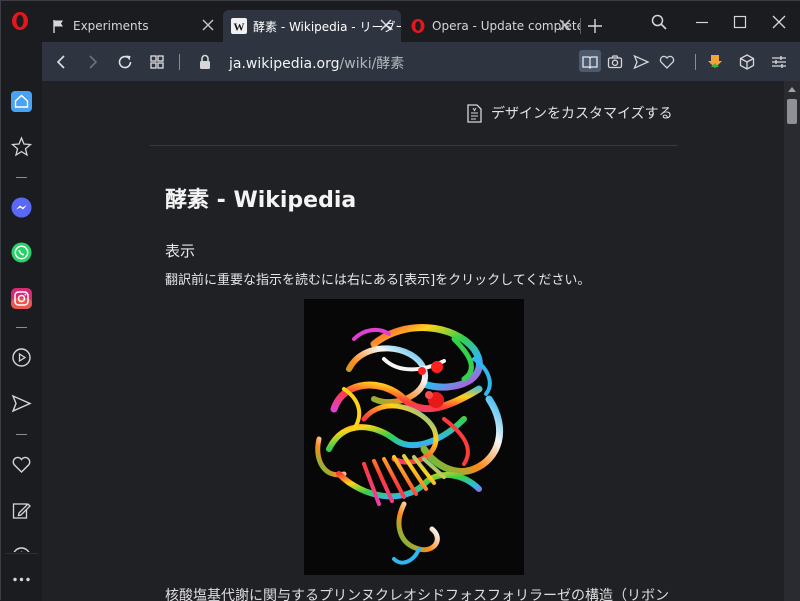  I want to click on opera-icon, so click(418, 26).